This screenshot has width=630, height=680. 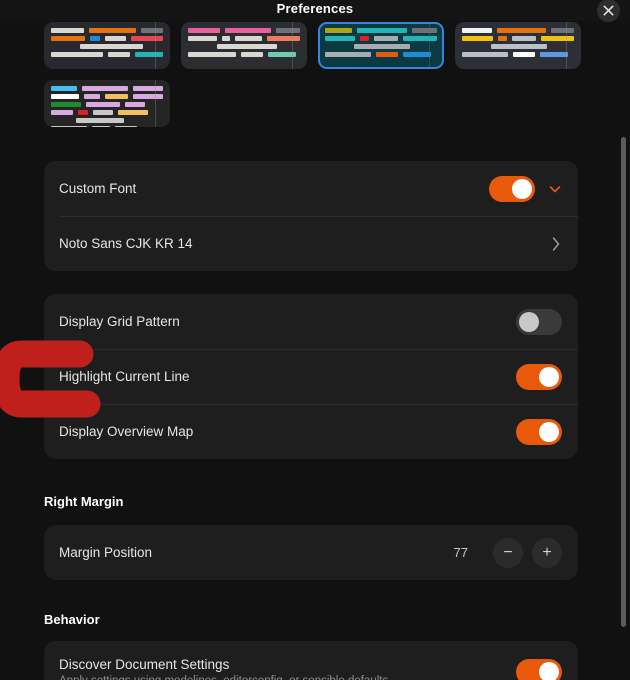 I want to click on vertical-scrollbar-thumb, so click(x=623, y=382).